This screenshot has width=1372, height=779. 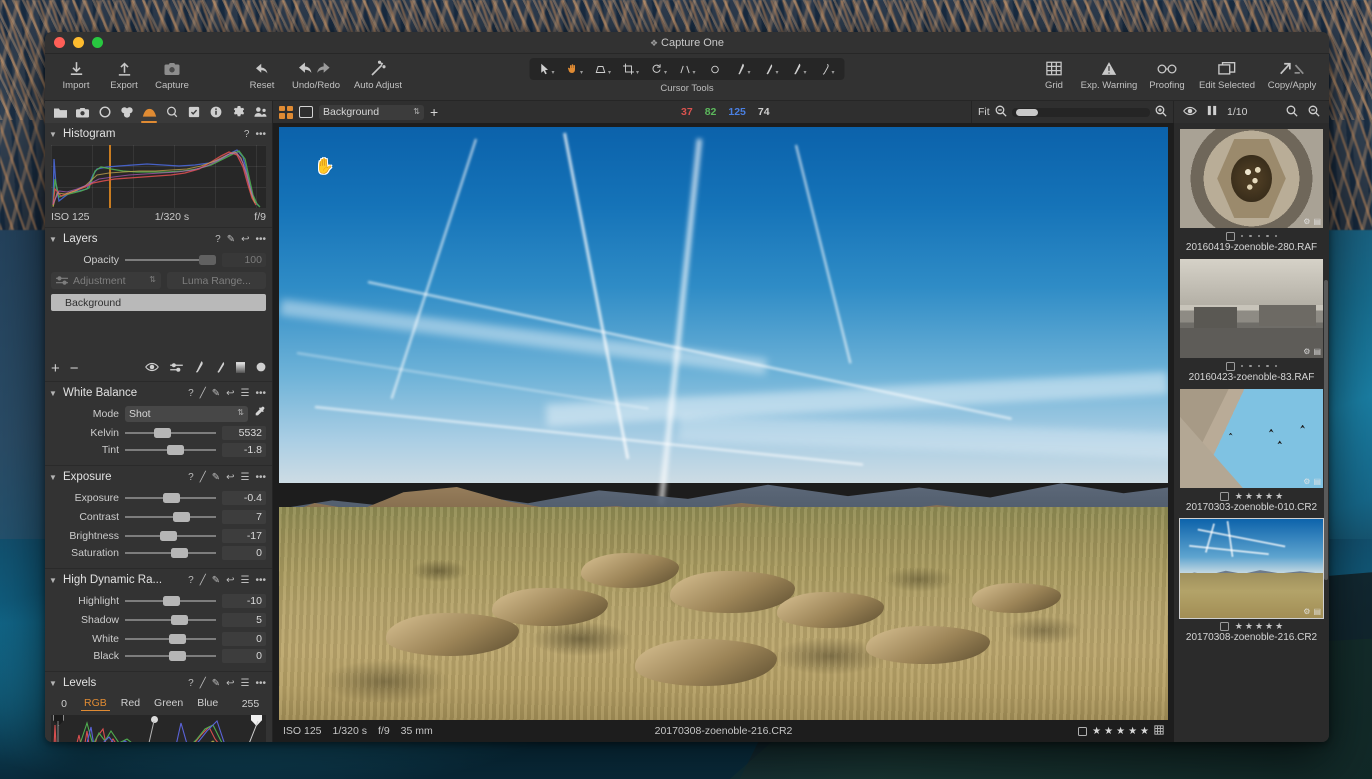 I want to click on minimize-window-button, so click(x=78, y=42).